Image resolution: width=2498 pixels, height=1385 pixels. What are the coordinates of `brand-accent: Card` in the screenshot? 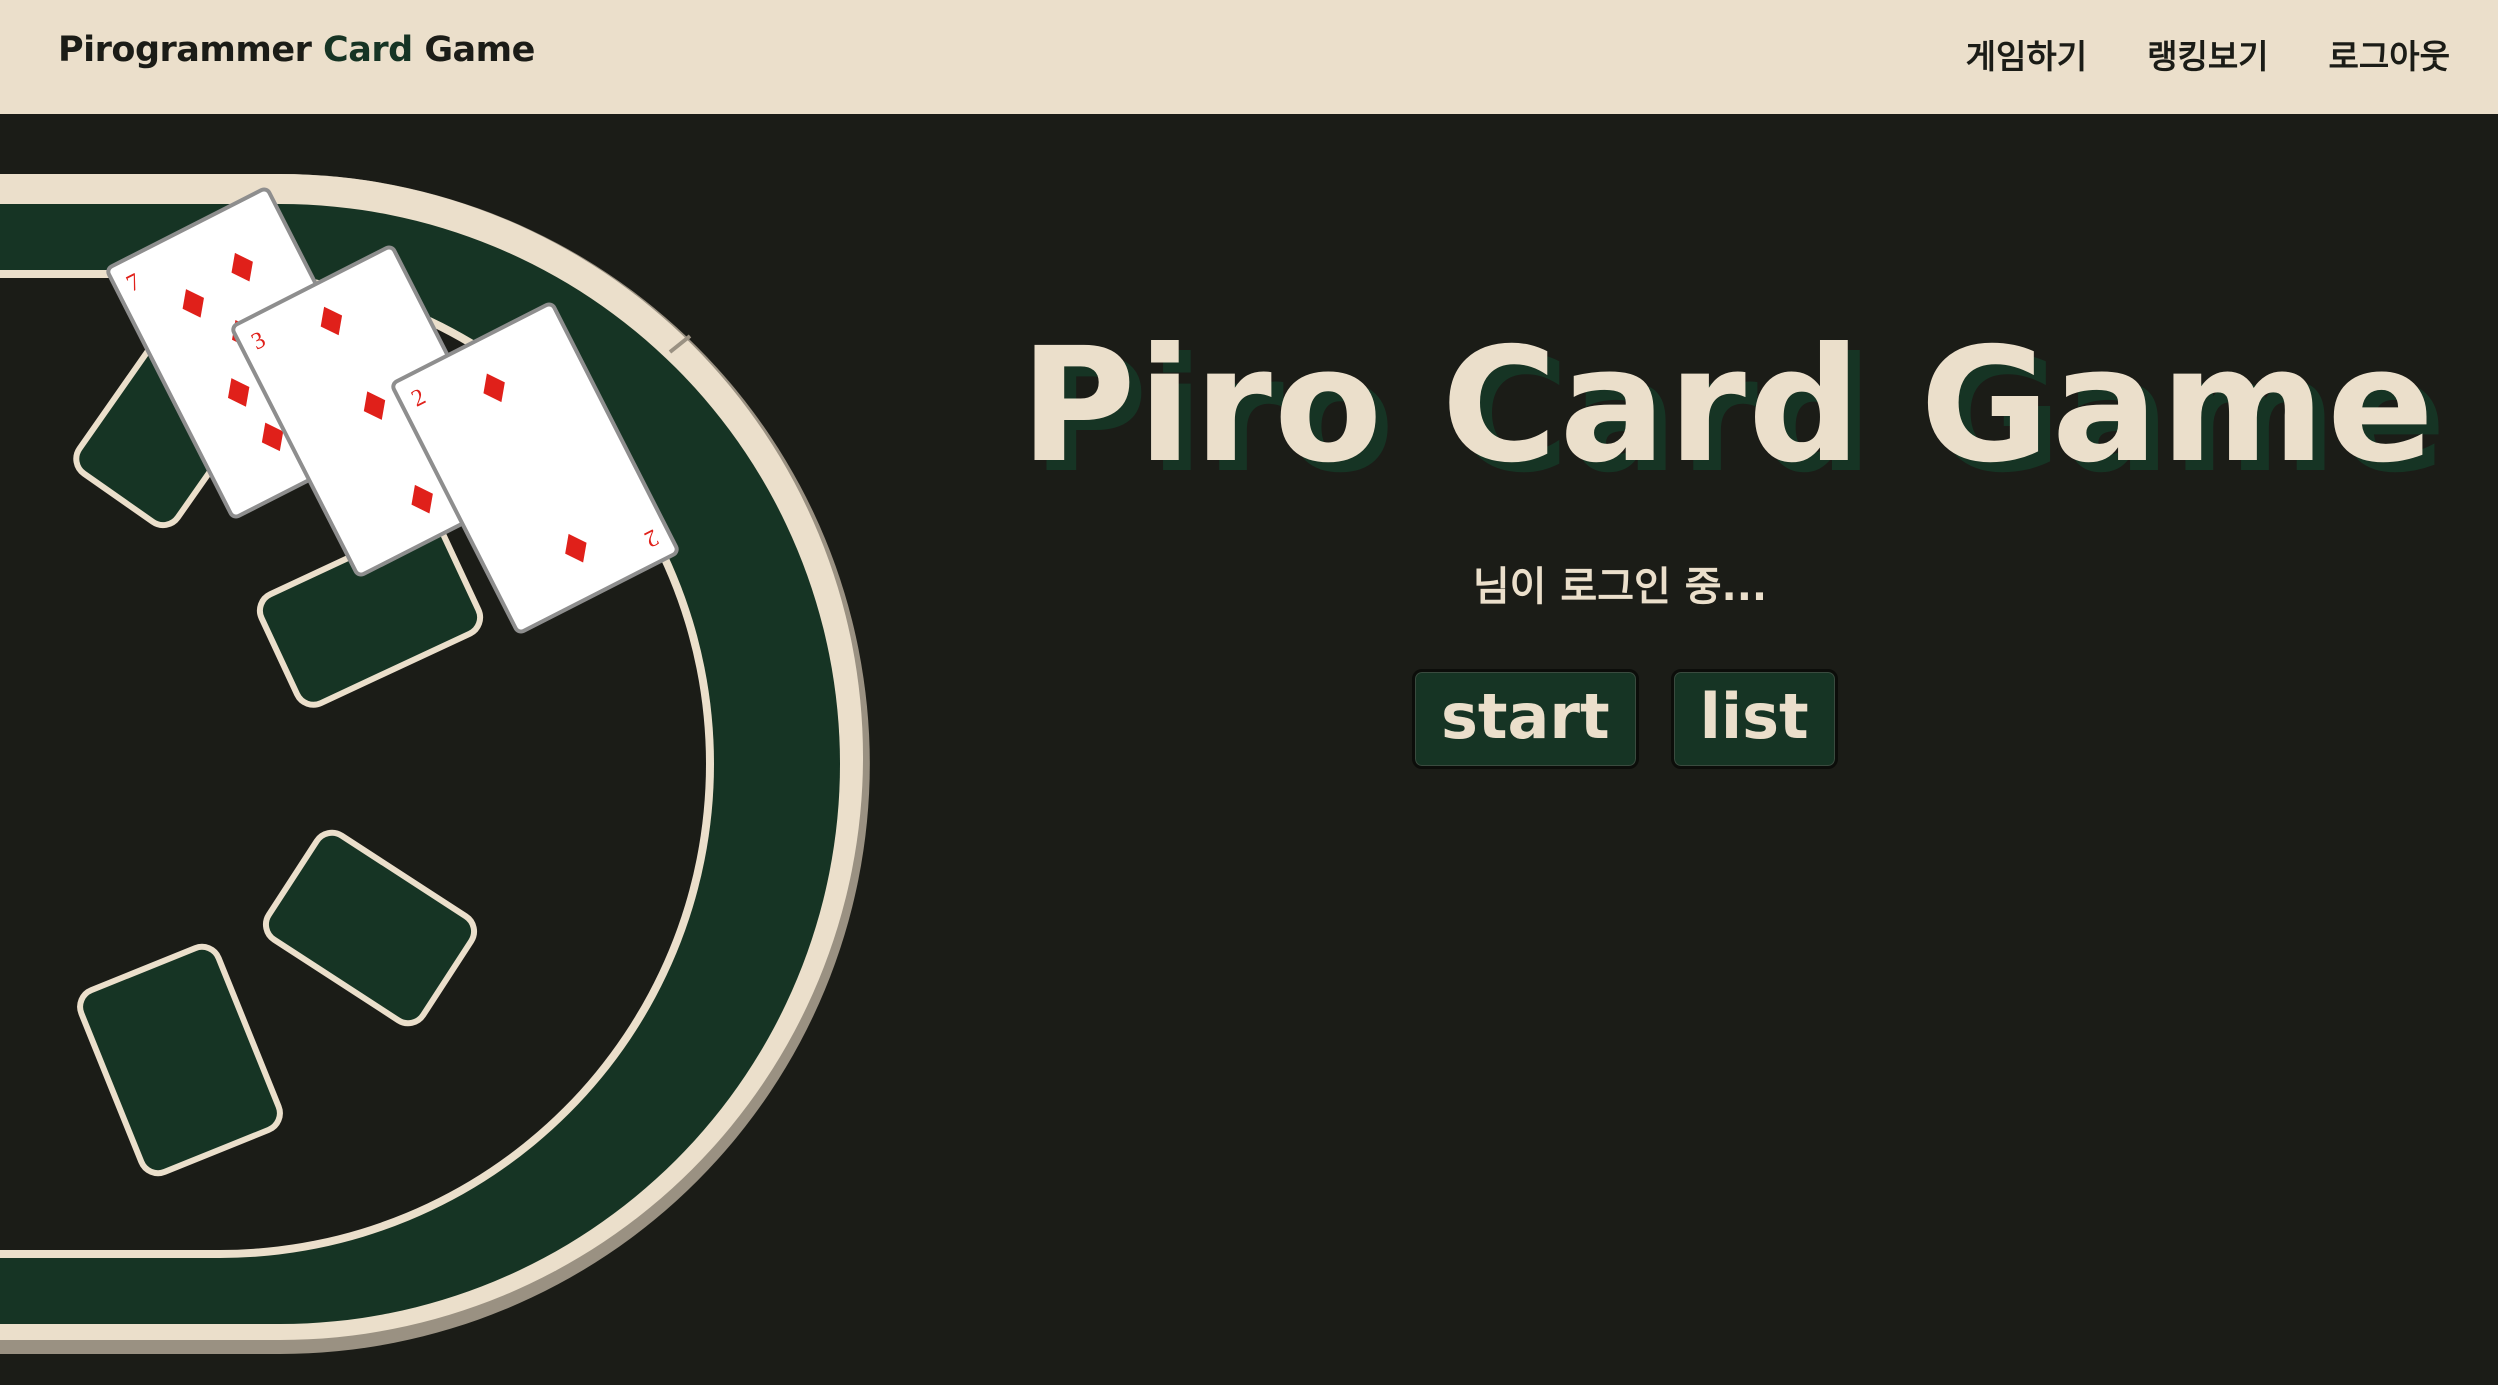 It's located at (368, 50).